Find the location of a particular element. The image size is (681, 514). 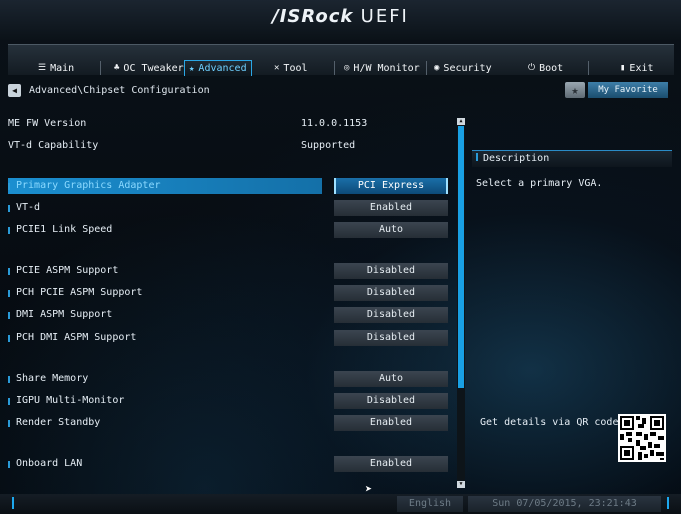

setting-row-pcie1-link-speed: PCIE1 Link Speed Auto is located at coordinates (228, 230).